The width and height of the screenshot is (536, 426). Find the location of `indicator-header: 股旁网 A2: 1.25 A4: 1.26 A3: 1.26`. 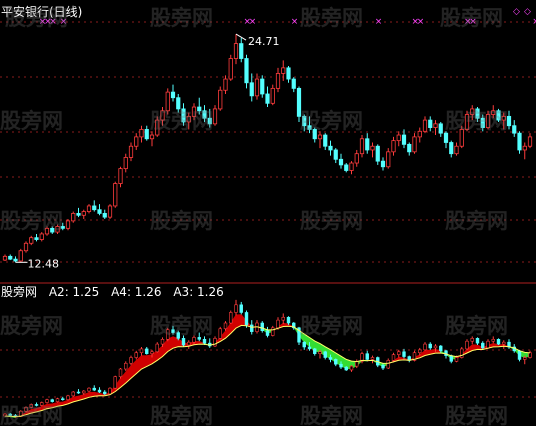

indicator-header: 股旁网 A2: 1.25 A4: 1.26 A3: 1.26 is located at coordinates (116, 292).